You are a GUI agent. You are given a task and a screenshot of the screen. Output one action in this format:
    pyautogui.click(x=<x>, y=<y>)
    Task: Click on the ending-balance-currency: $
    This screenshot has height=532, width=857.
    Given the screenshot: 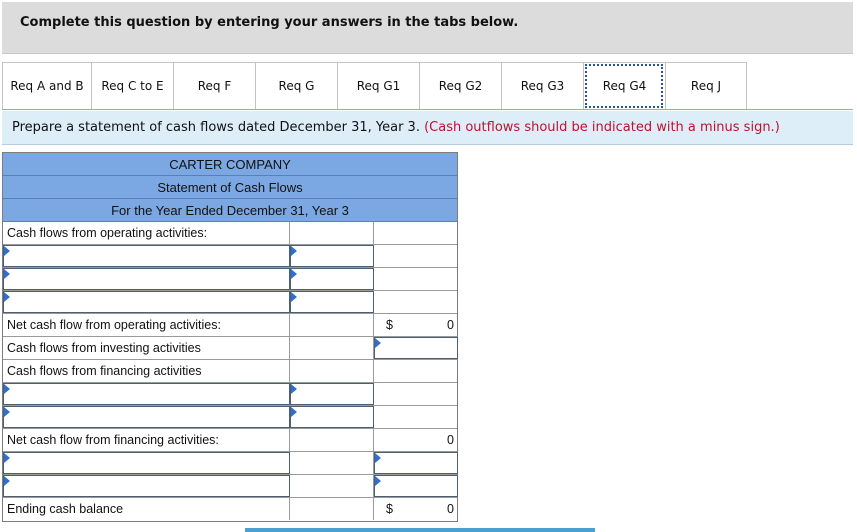 What is the action you would take?
    pyautogui.click(x=389, y=509)
    